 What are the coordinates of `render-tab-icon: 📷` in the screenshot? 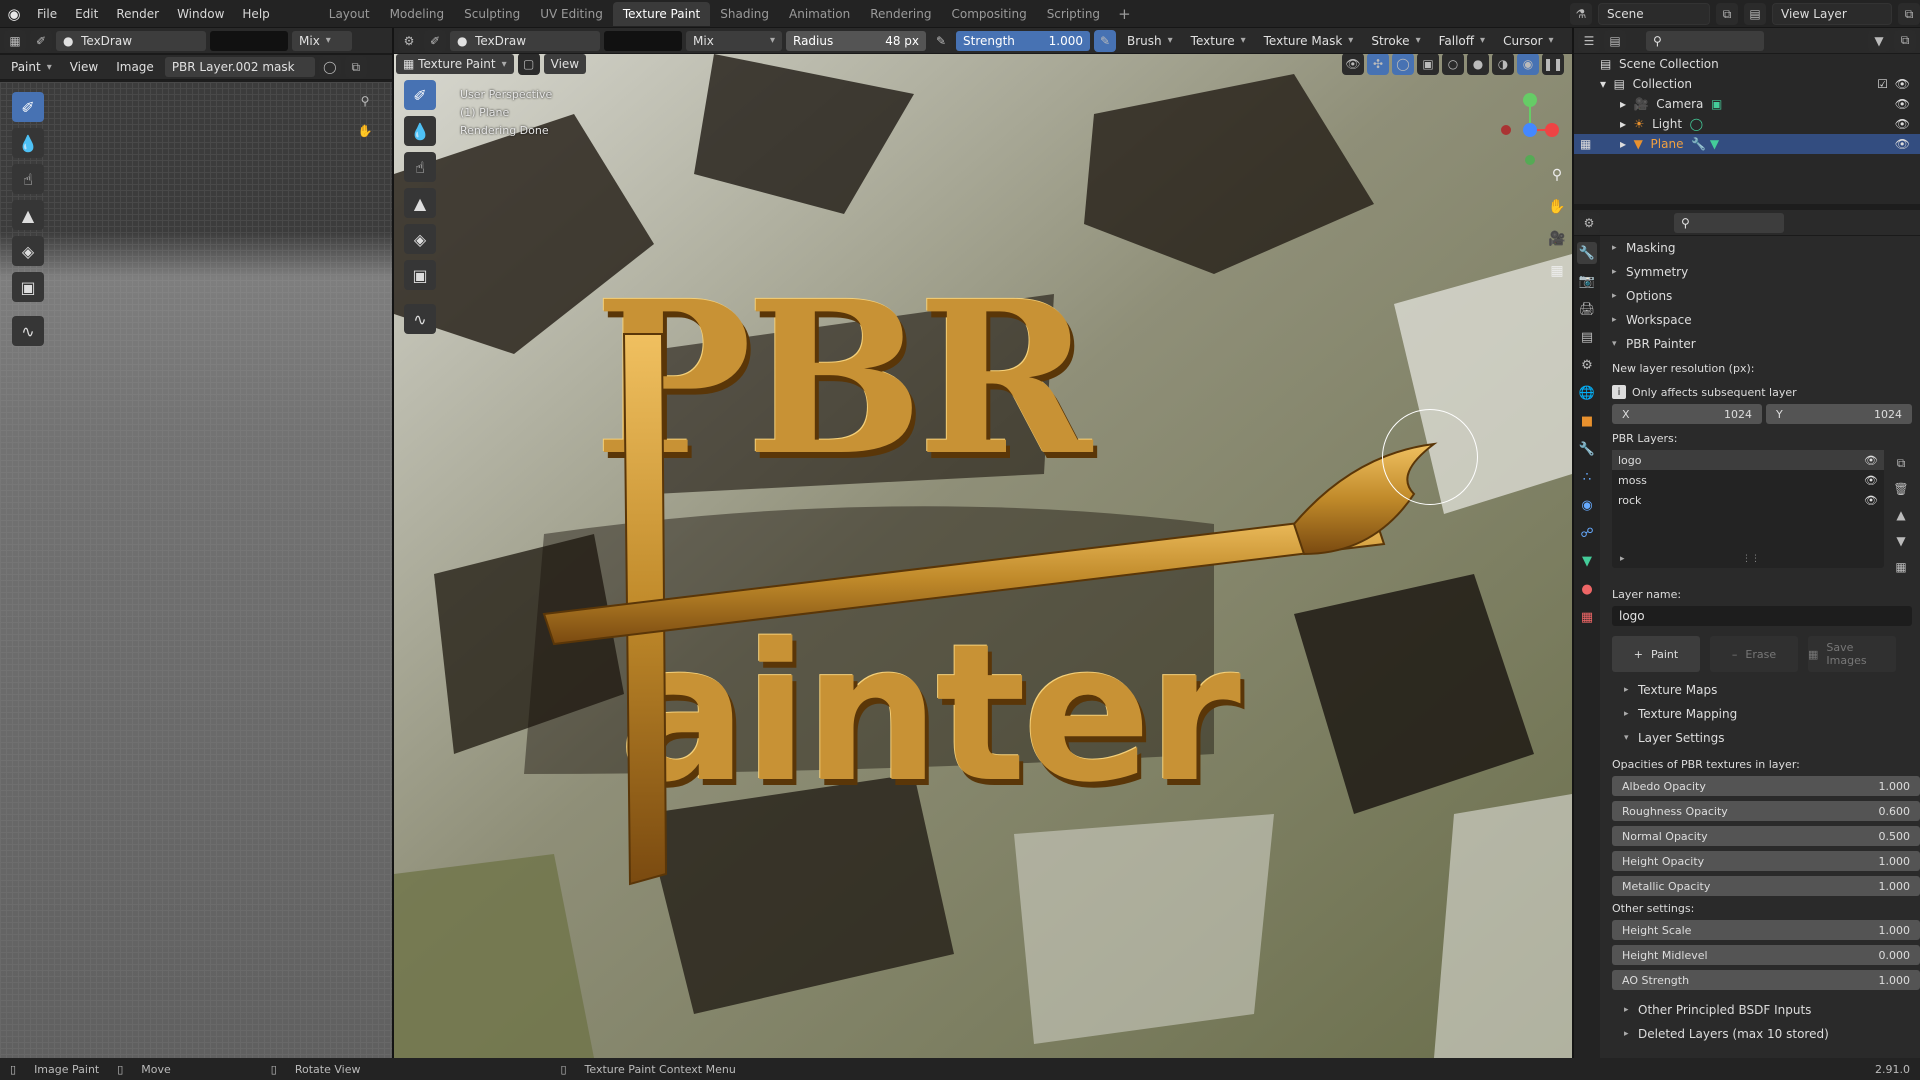 It's located at (1587, 281).